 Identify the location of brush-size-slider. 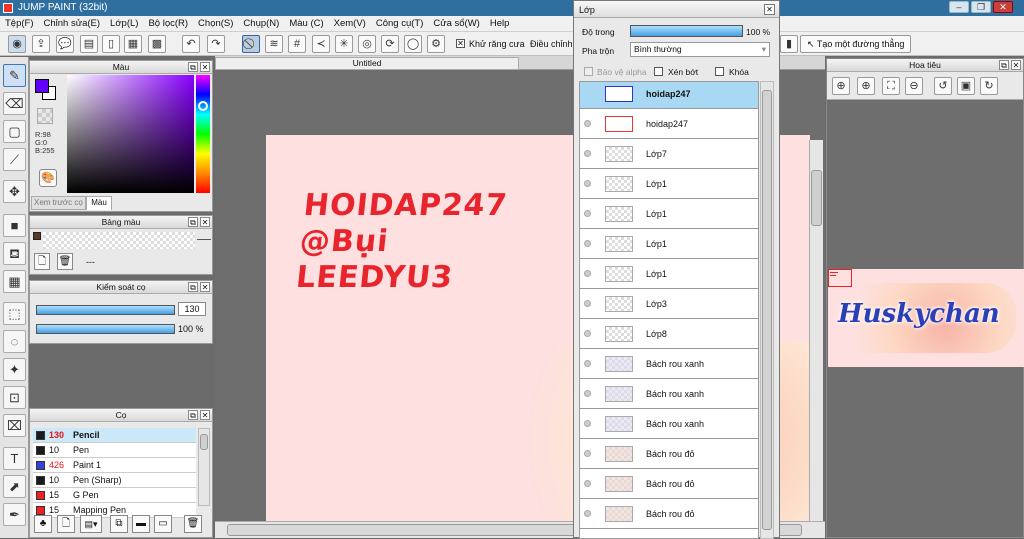
(105, 310).